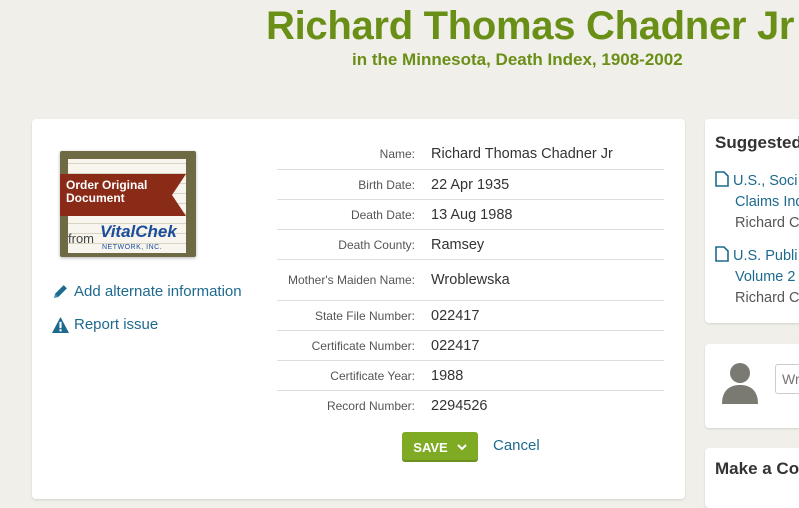 The width and height of the screenshot is (799, 508). What do you see at coordinates (376, 244) in the screenshot?
I see `detail-label: Death County:` at bounding box center [376, 244].